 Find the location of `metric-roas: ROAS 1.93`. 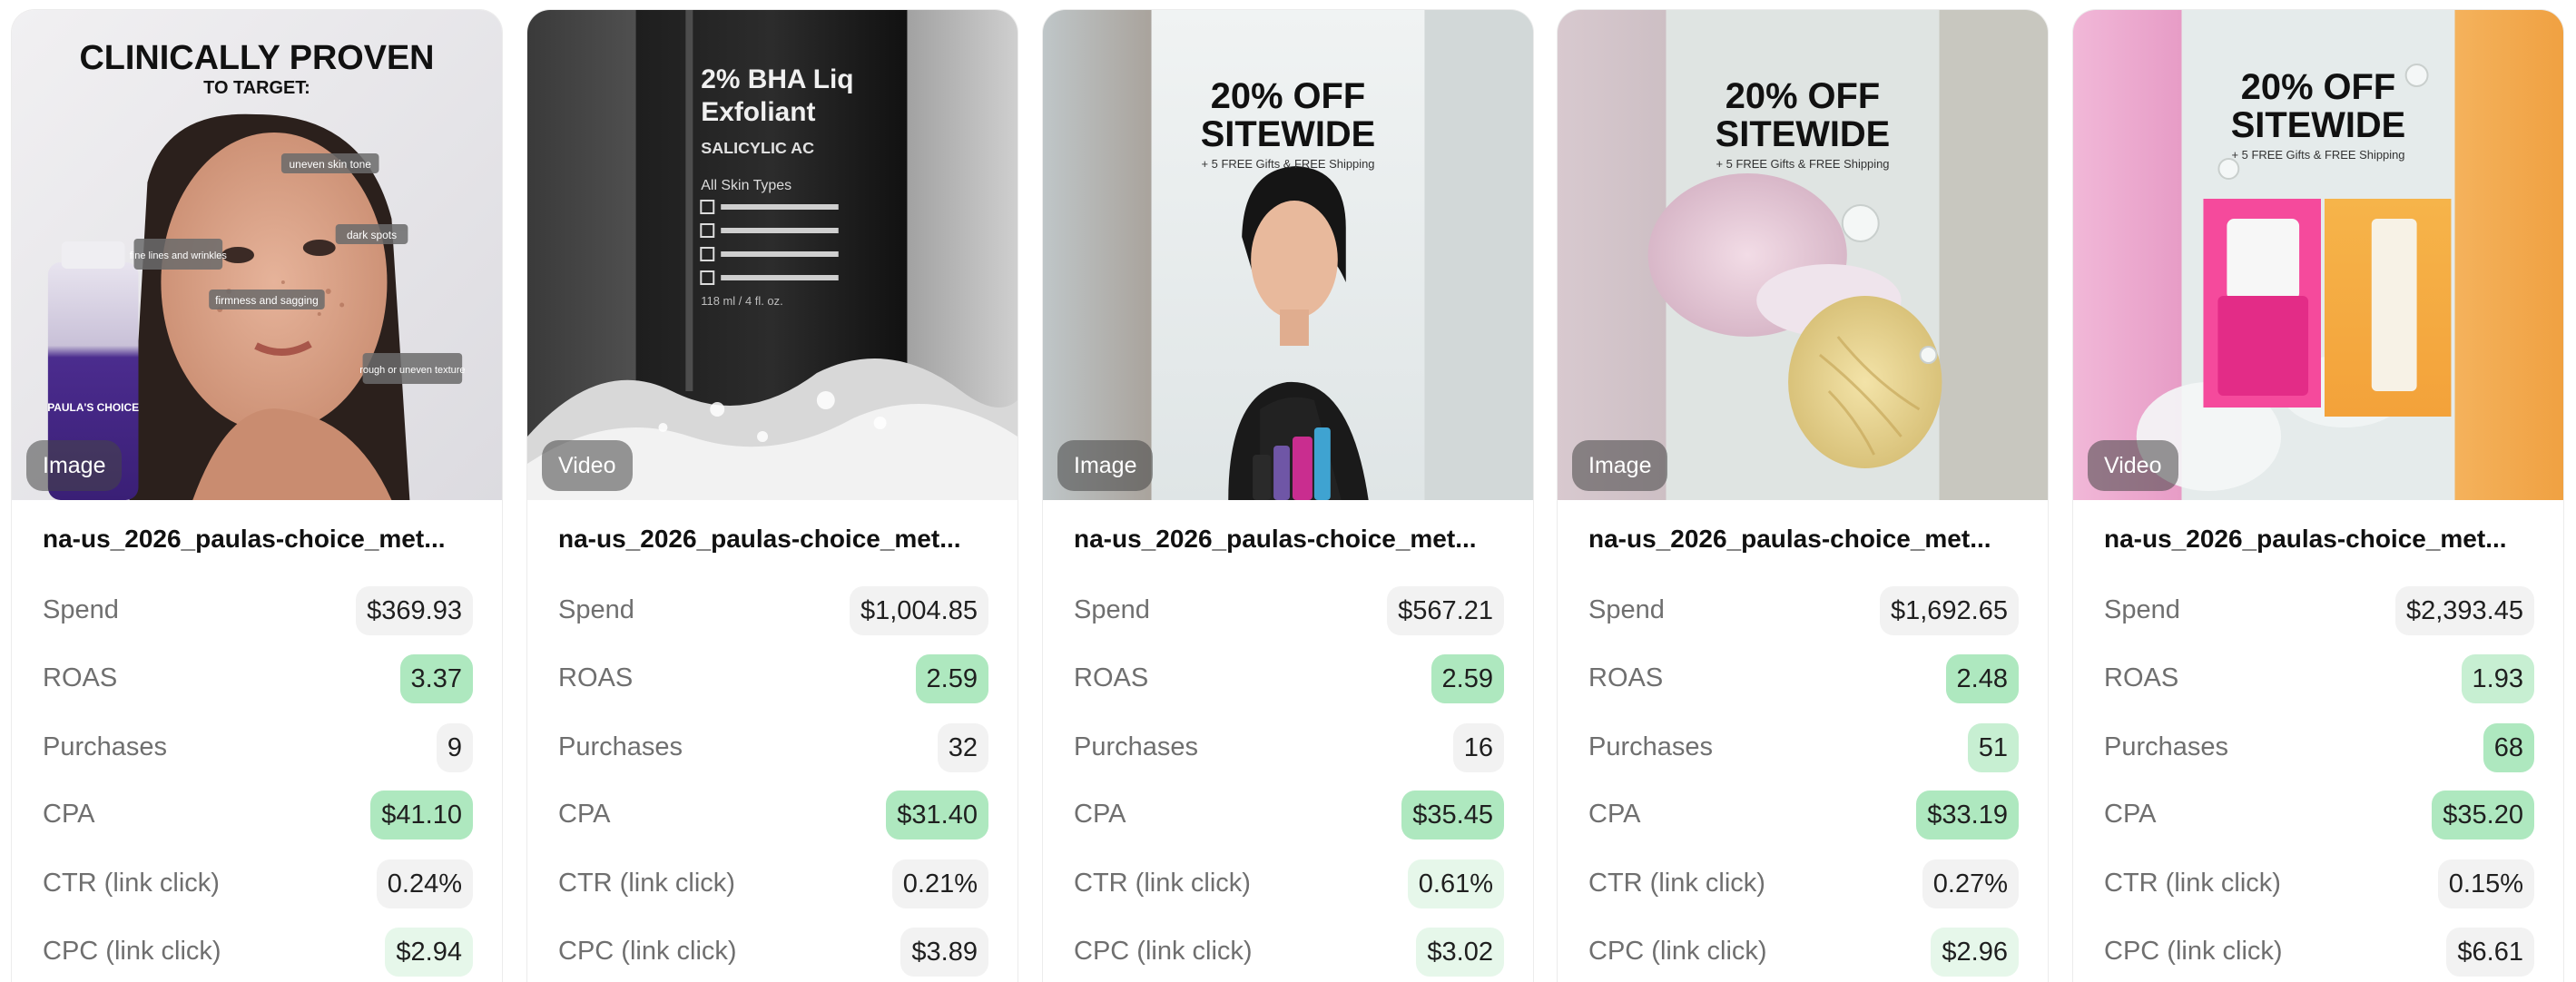

metric-roas: ROAS 1.93 is located at coordinates (2319, 678).